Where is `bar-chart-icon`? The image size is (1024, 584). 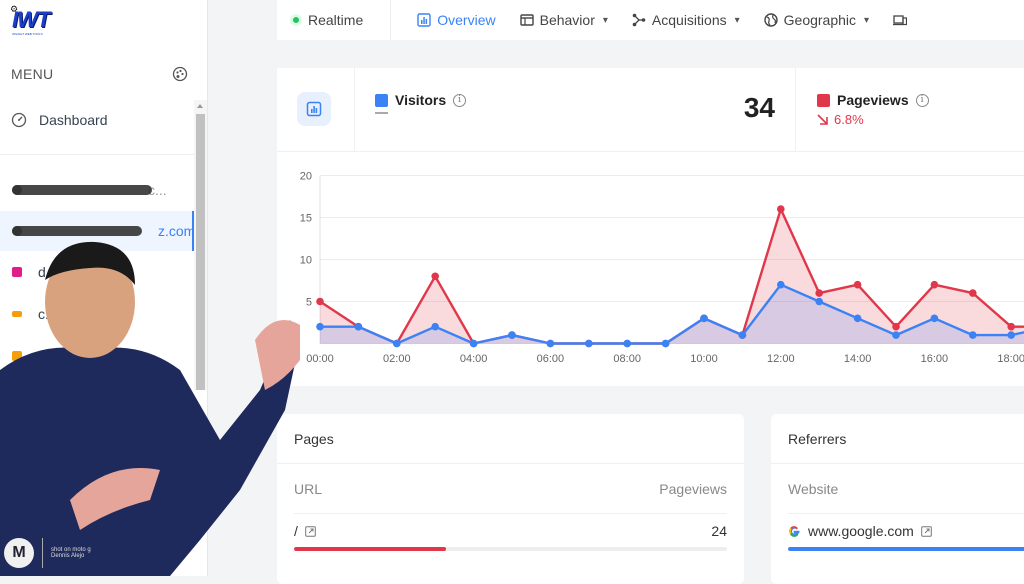 bar-chart-icon is located at coordinates (424, 20).